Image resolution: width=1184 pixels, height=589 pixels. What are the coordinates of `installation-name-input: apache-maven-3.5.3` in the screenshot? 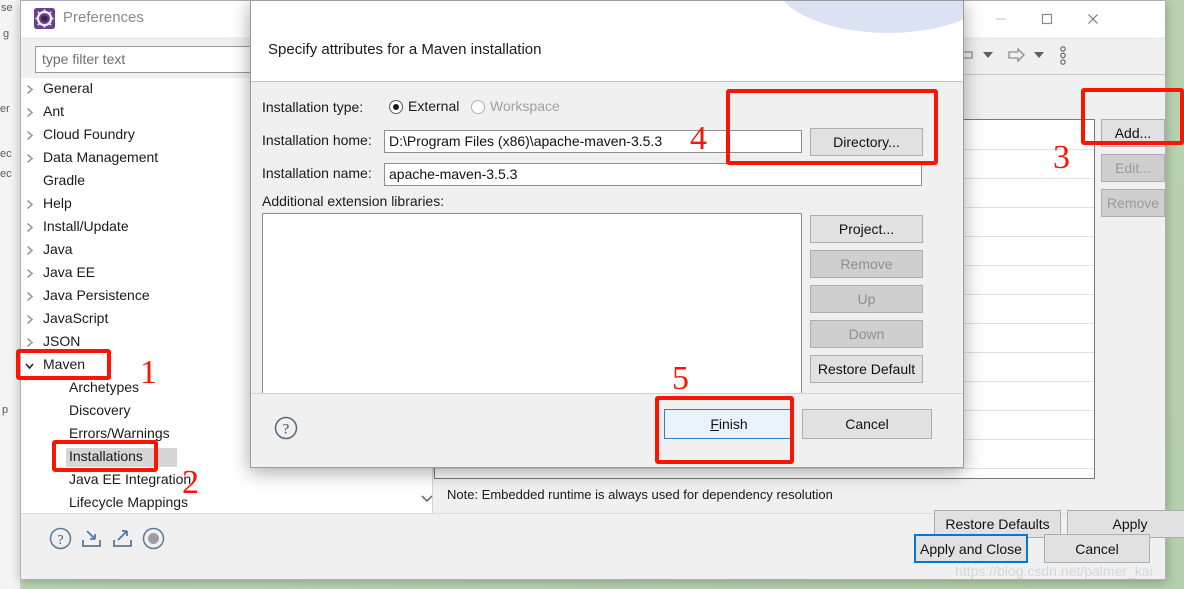 It's located at (653, 174).